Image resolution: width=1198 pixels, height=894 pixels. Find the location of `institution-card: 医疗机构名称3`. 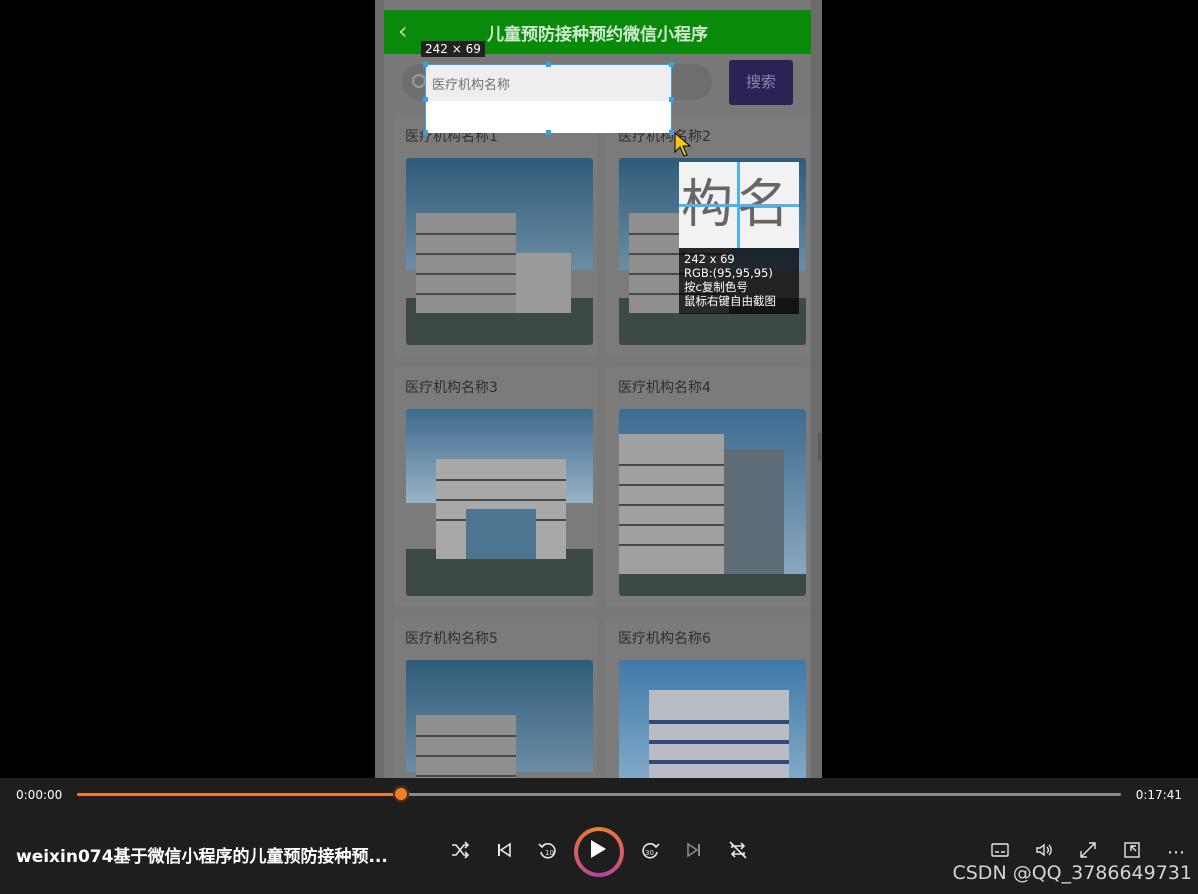

institution-card: 医疗机构名称3 is located at coordinates (495, 487).